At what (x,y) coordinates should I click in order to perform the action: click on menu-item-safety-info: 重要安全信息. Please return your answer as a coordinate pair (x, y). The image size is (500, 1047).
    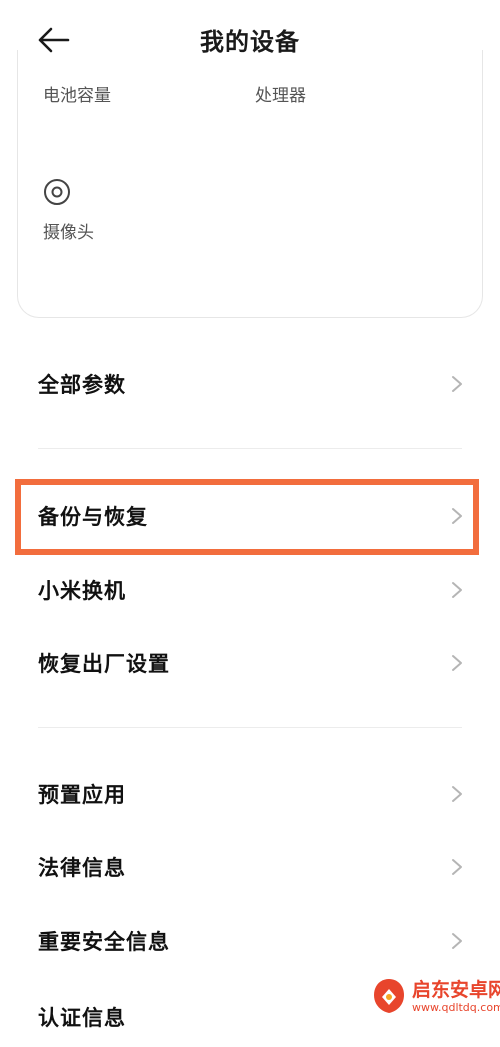
    Looking at the image, I should click on (250, 941).